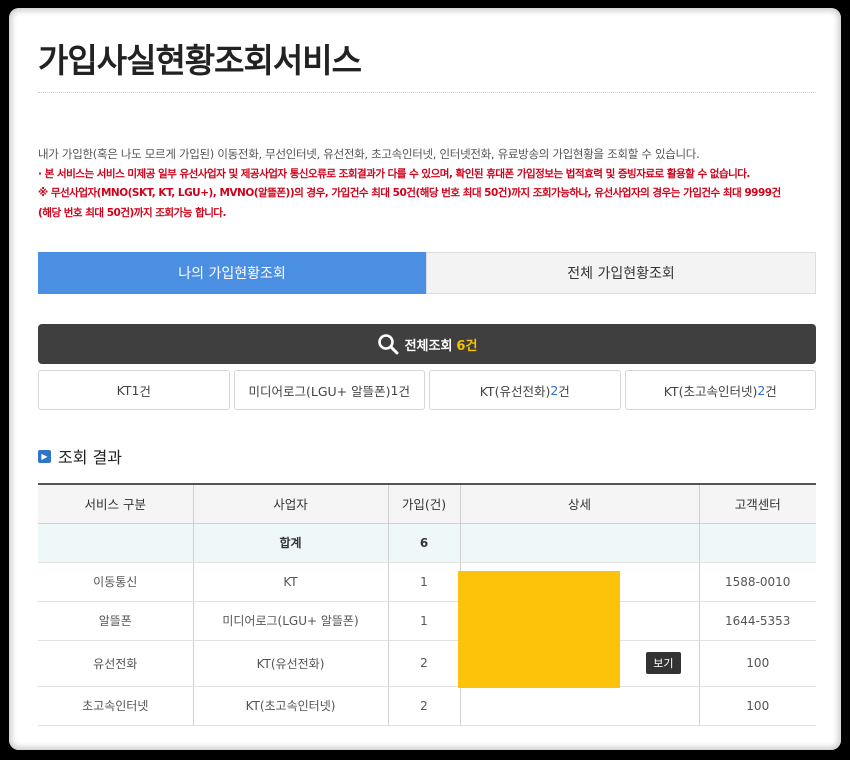 This screenshot has height=760, width=850. I want to click on service-cell: 유선전화, so click(115, 663).